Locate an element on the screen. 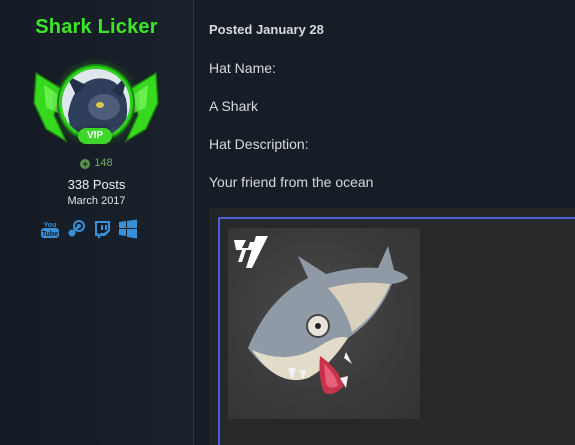  column-divider is located at coordinates (193, 222).